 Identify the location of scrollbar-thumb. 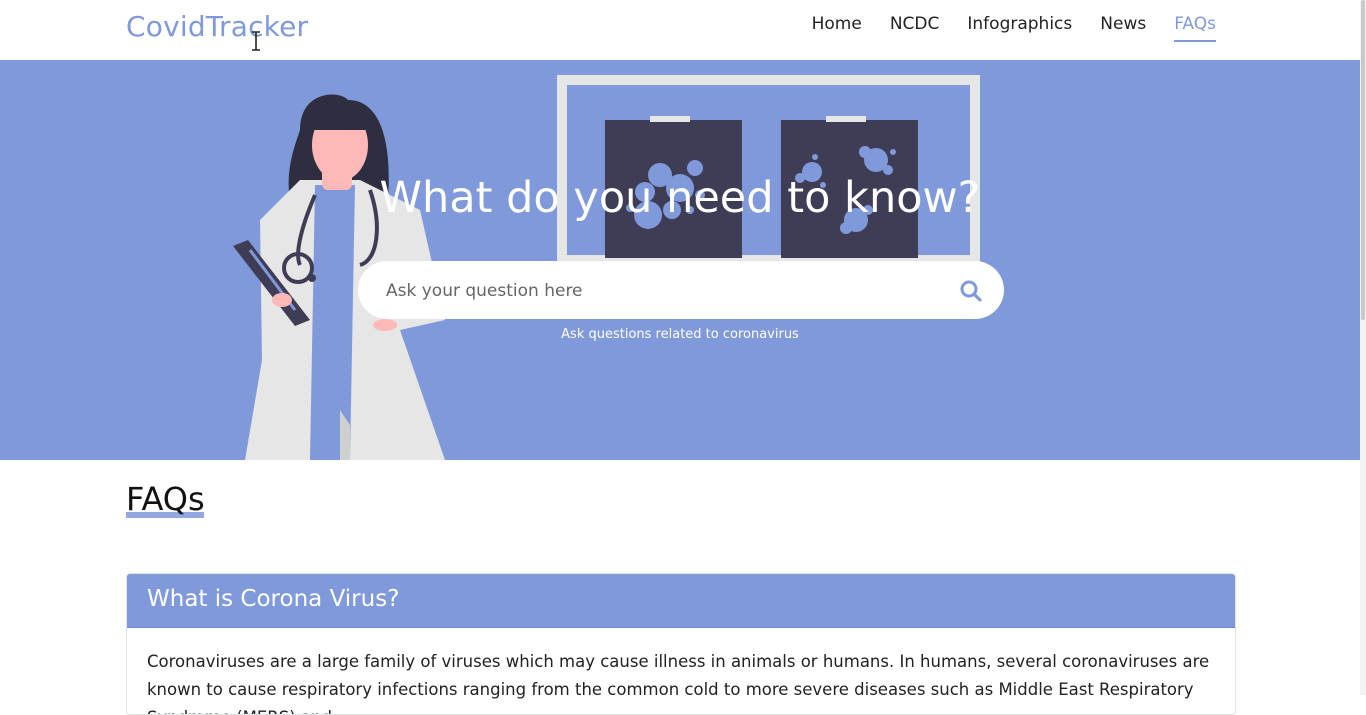
(1363, 160).